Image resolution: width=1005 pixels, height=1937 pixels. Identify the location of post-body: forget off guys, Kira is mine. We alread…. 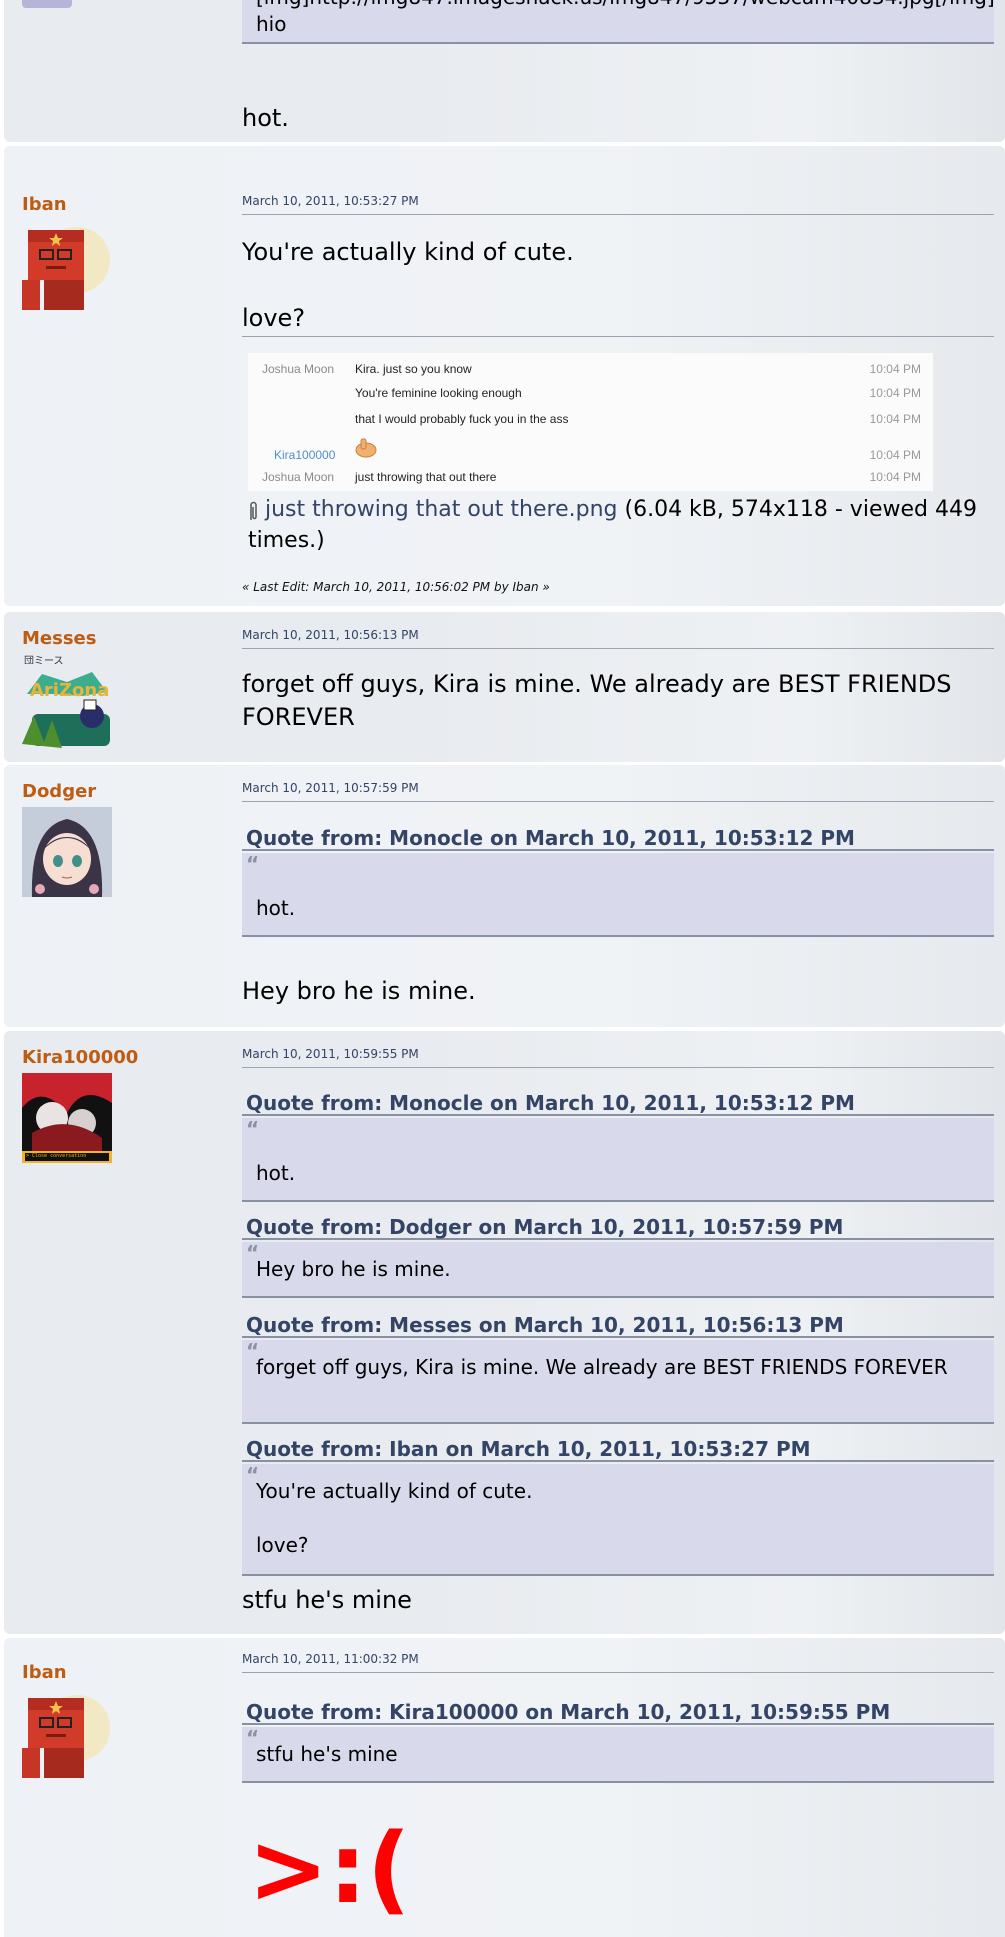
(597, 700).